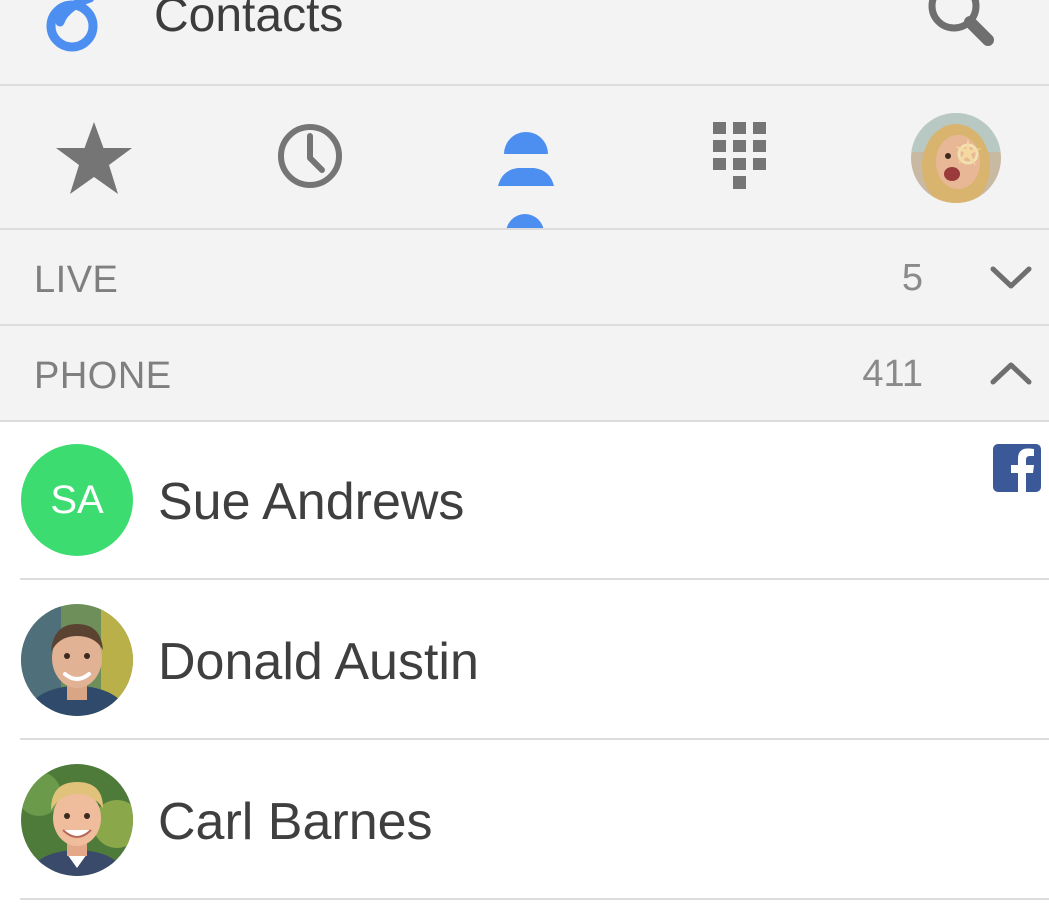  I want to click on dialpad-icon, so click(739, 155).